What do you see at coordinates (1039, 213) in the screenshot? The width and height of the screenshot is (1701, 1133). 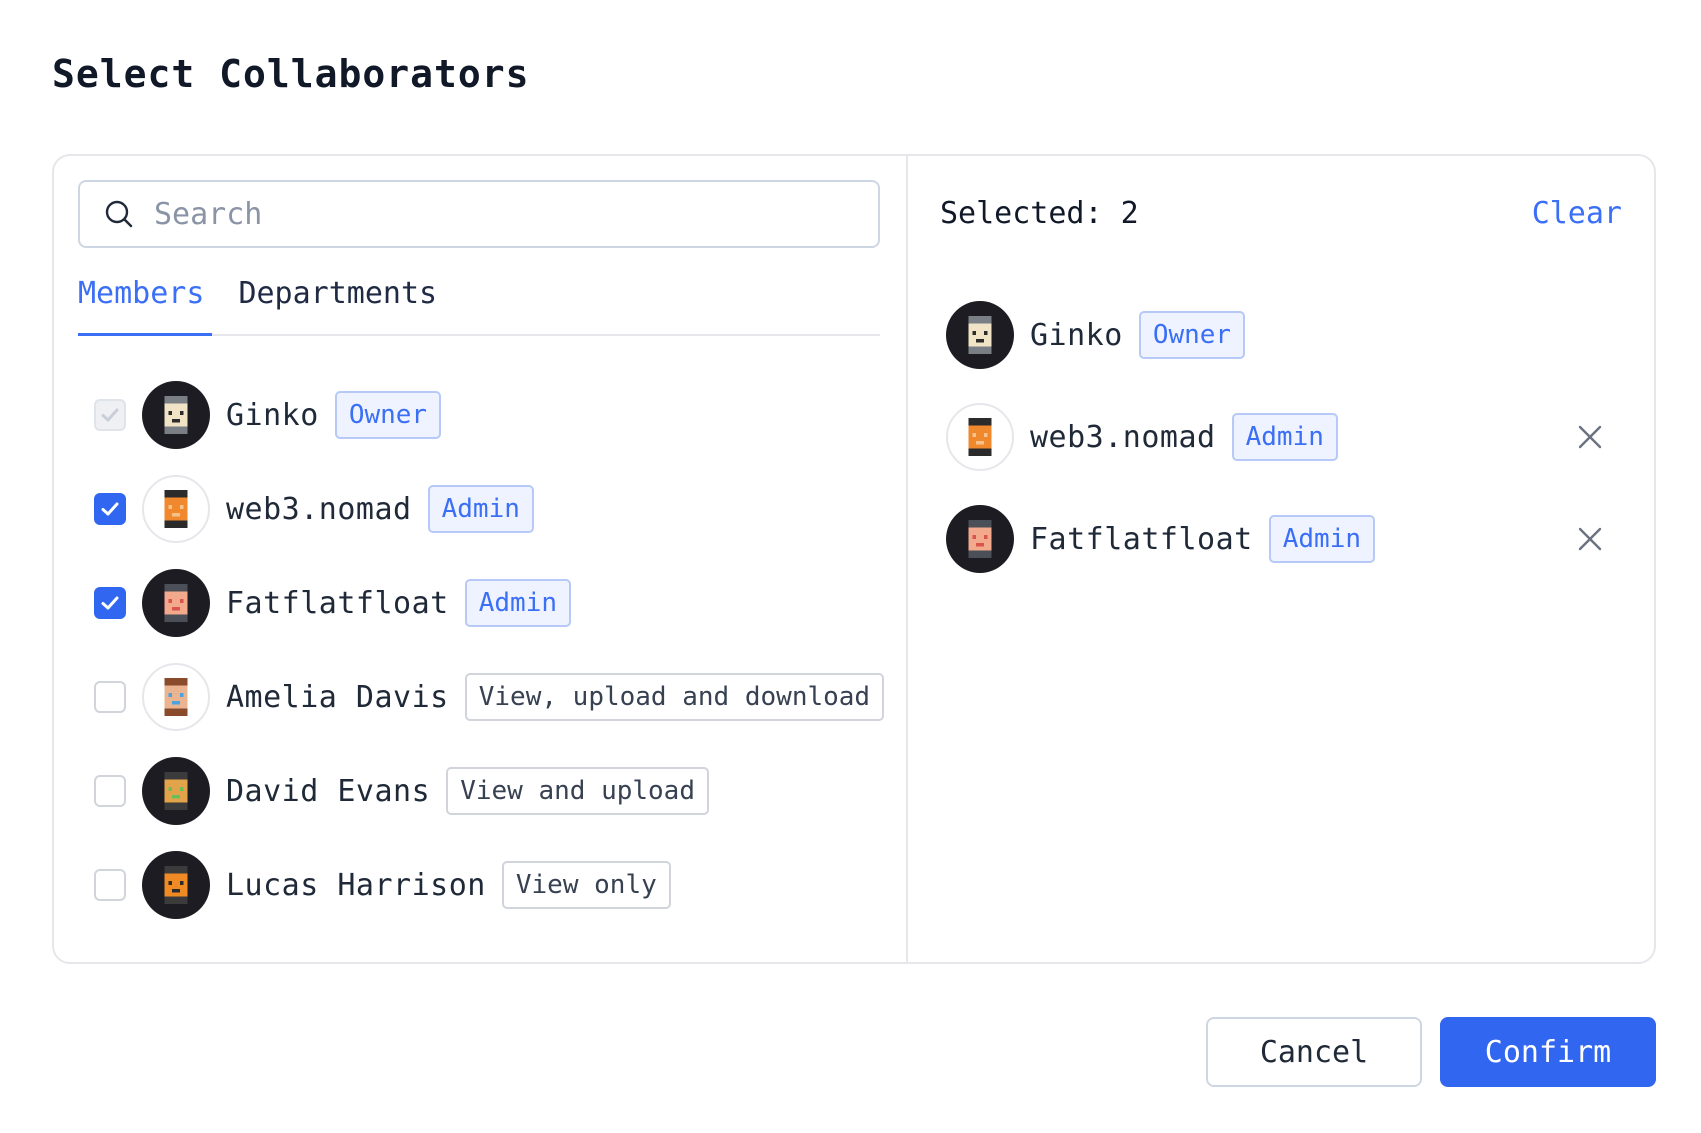 I see `selected-count: Selected: 2` at bounding box center [1039, 213].